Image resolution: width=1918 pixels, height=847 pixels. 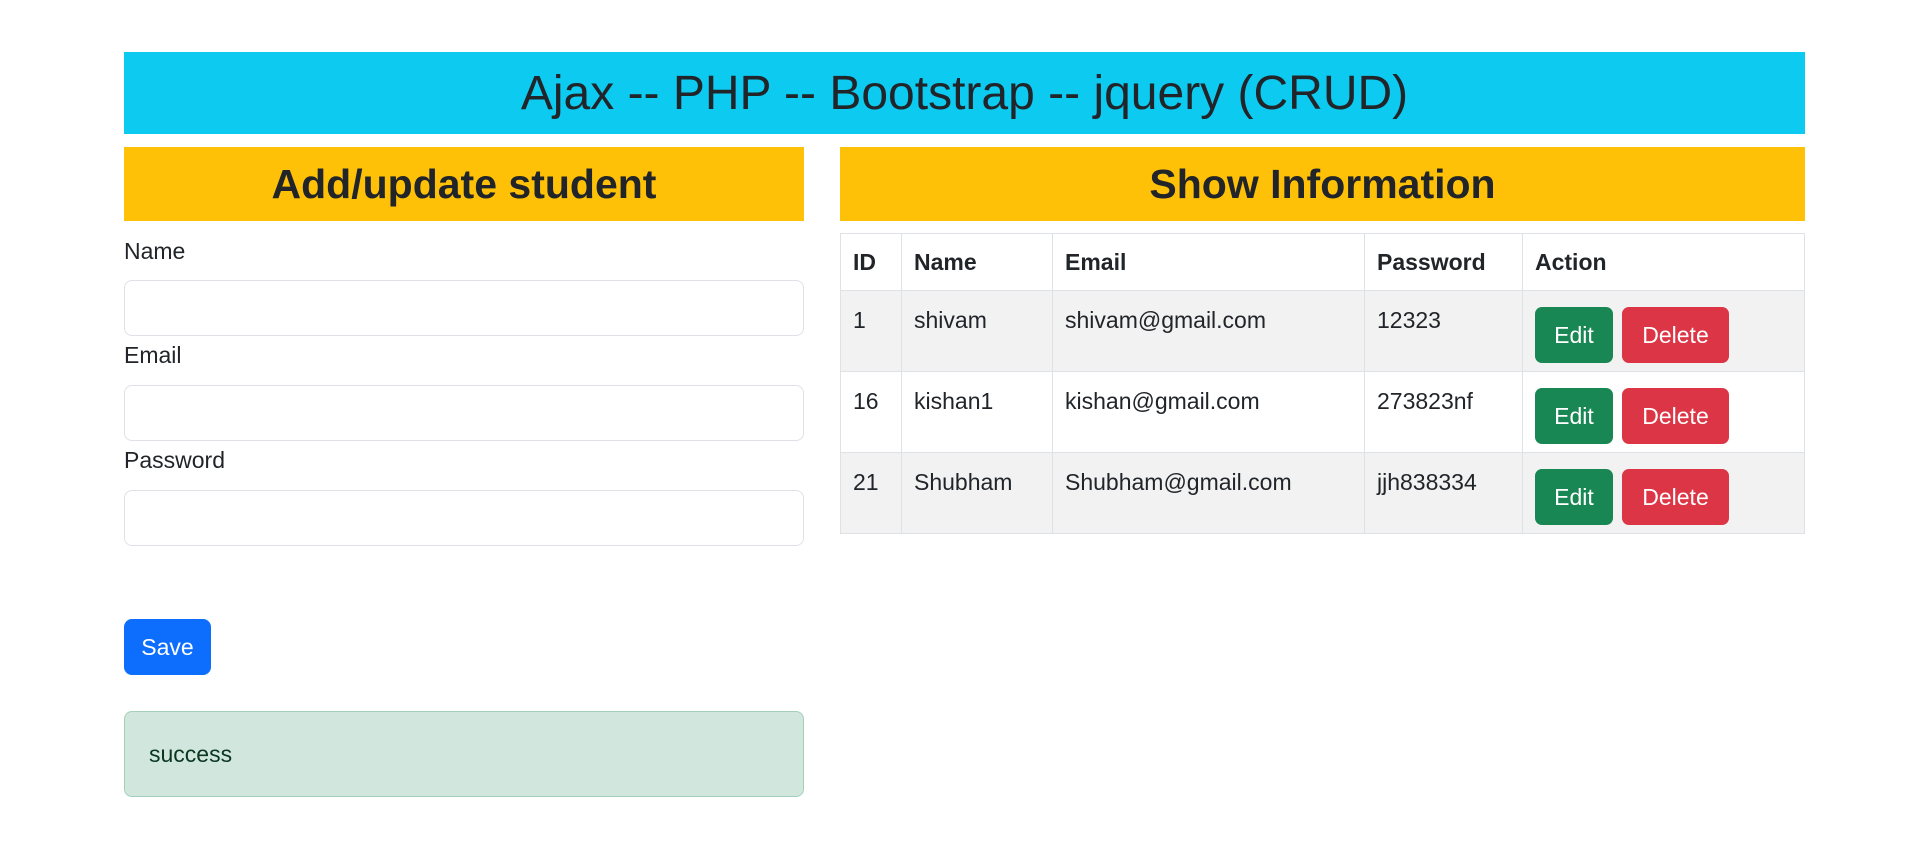 What do you see at coordinates (155, 251) in the screenshot?
I see `name-label: Name` at bounding box center [155, 251].